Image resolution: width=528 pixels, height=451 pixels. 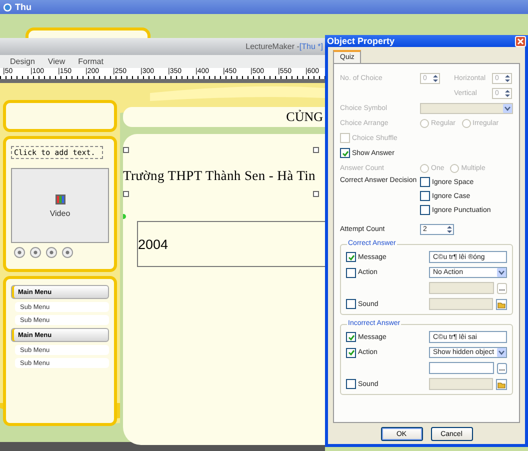 What do you see at coordinates (273, 46) in the screenshot?
I see `window-title: LectureMaker -` at bounding box center [273, 46].